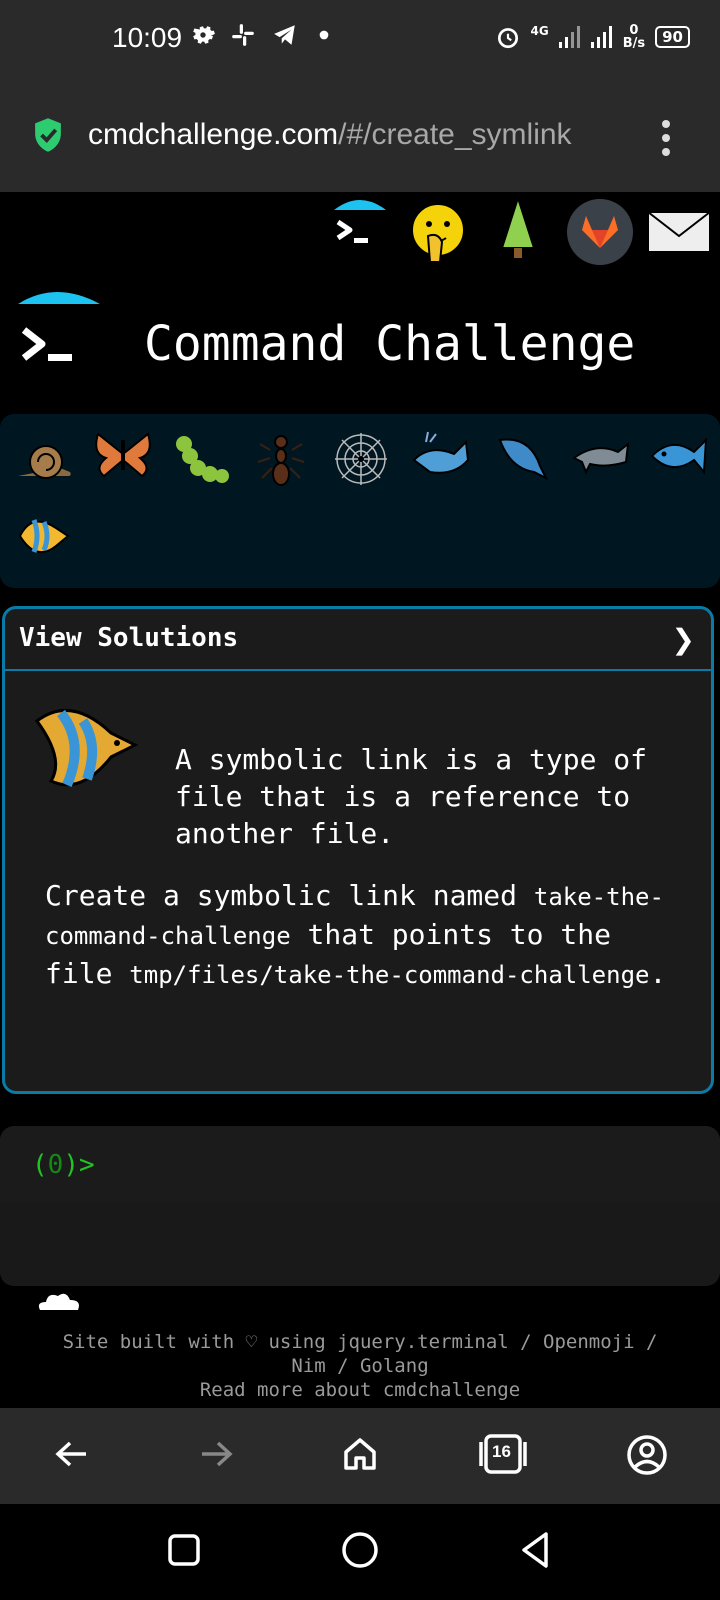 This screenshot has height=1600, width=720. I want to click on ant-icon, so click(281, 459).